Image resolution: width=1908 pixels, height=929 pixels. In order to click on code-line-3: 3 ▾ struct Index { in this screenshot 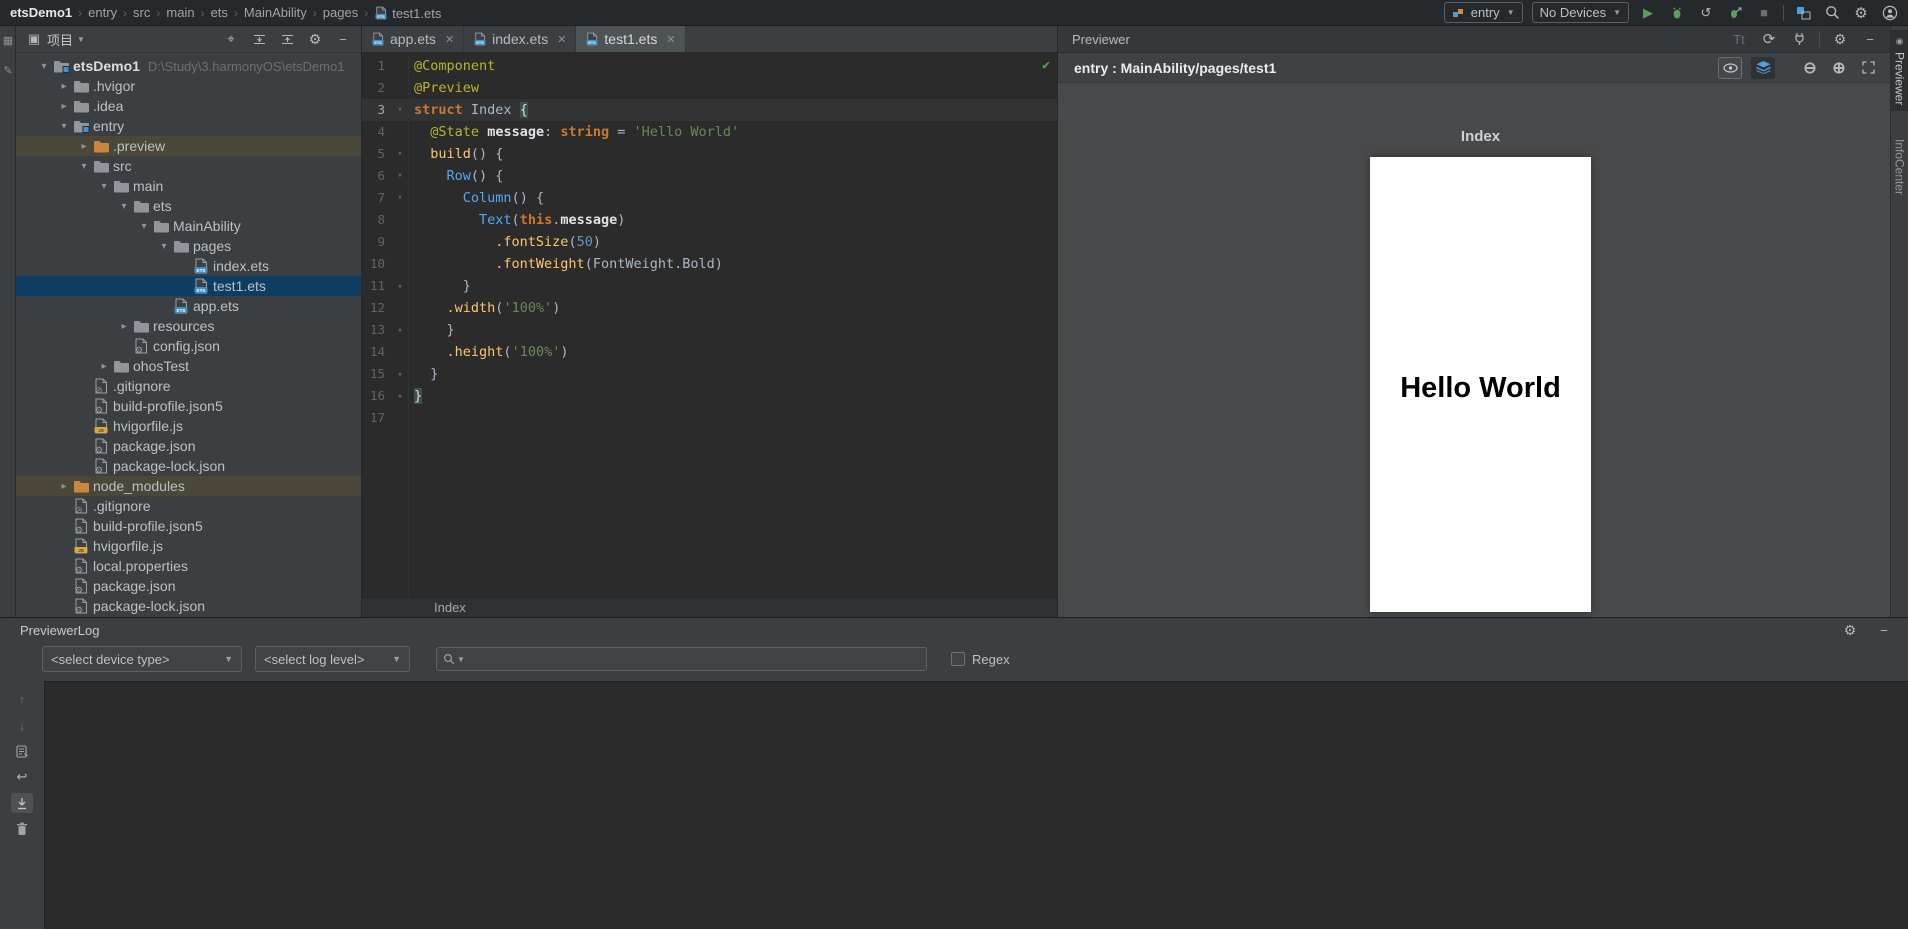, I will do `click(709, 110)`.